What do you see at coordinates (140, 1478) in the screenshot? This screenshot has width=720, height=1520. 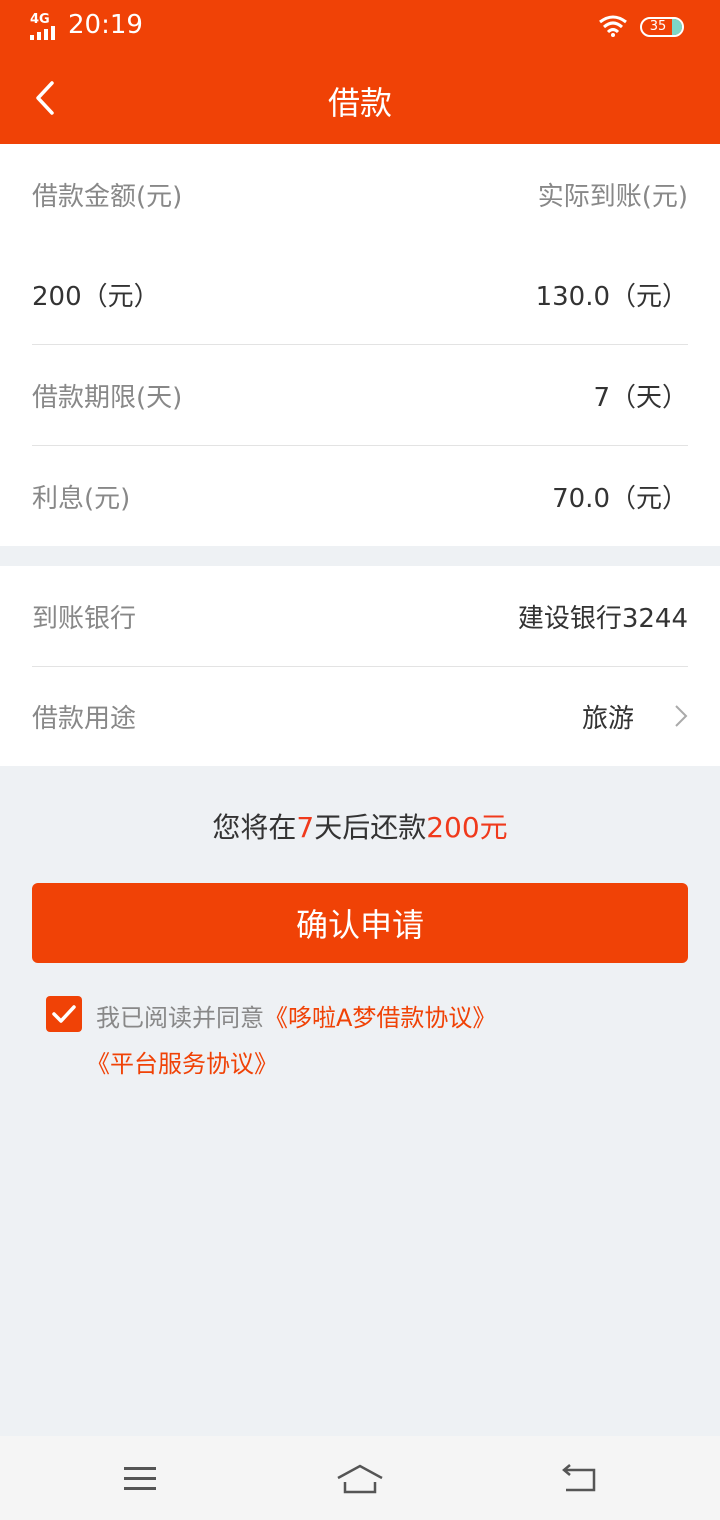 I see `menu-icon` at bounding box center [140, 1478].